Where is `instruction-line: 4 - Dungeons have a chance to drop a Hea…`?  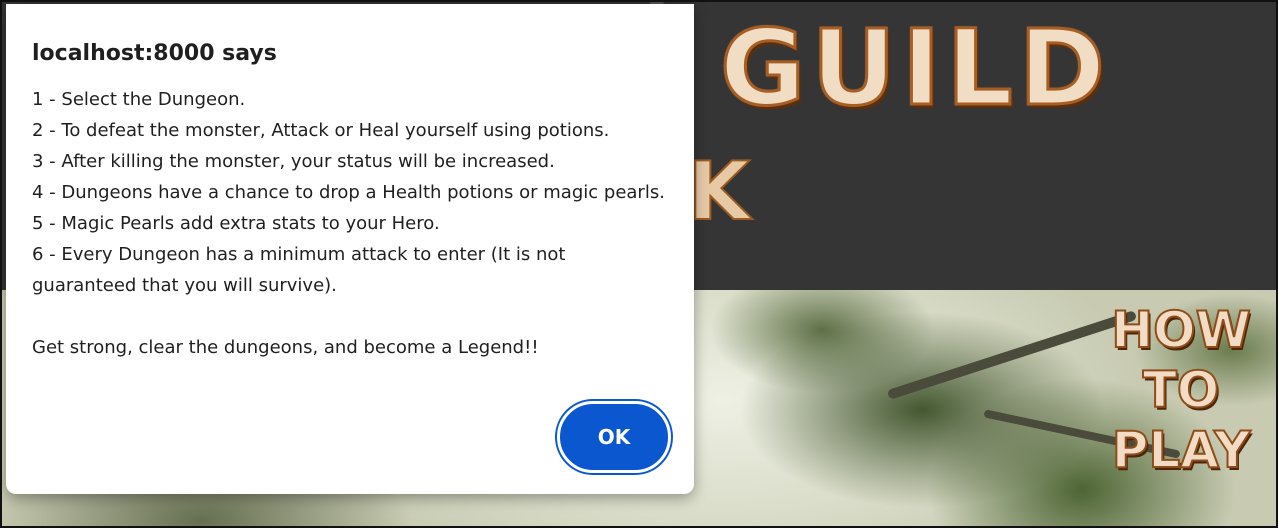 instruction-line: 4 - Dungeons have a chance to drop a Hea… is located at coordinates (348, 192).